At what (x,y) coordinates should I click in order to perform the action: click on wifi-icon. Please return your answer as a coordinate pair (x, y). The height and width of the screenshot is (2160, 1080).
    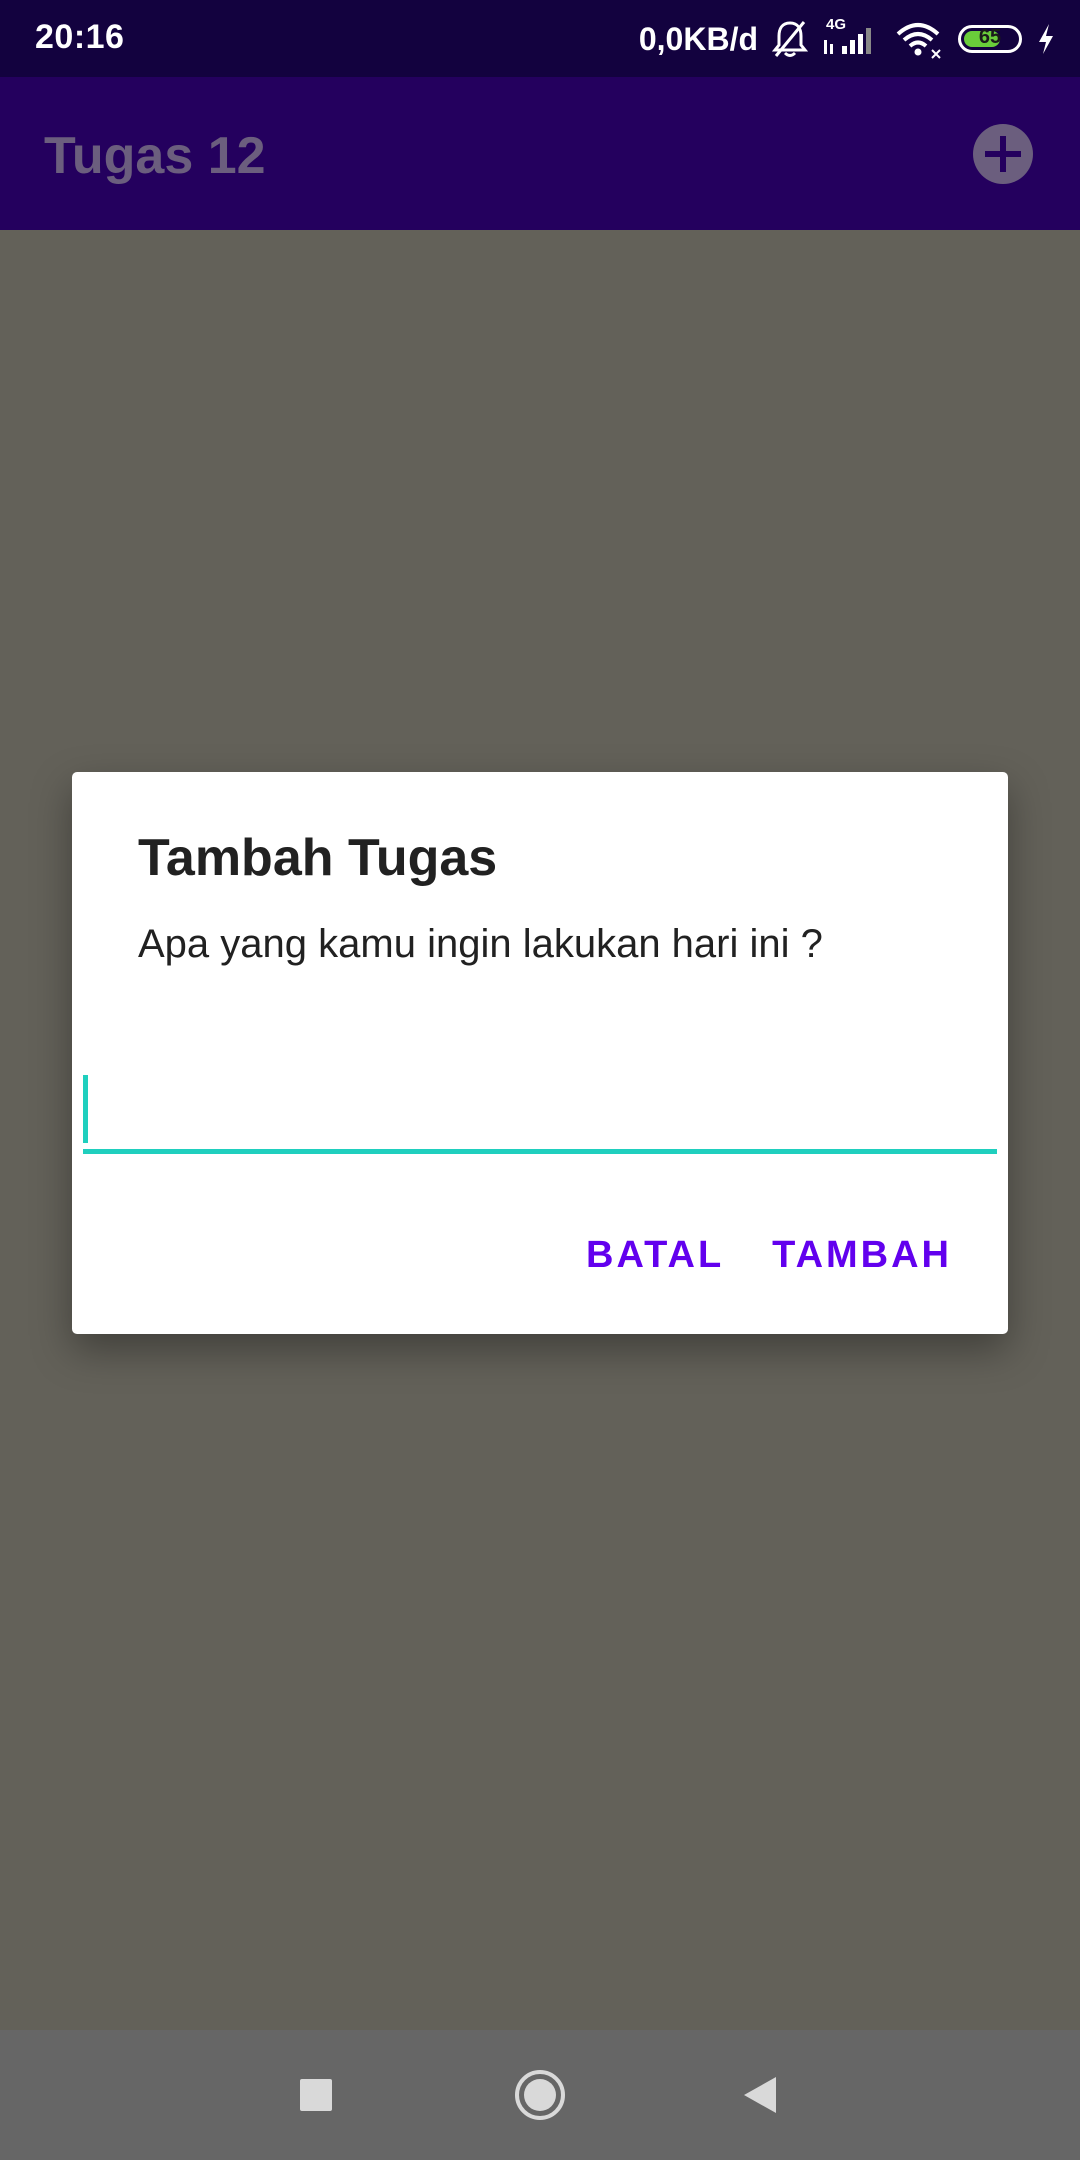
    Looking at the image, I should click on (919, 39).